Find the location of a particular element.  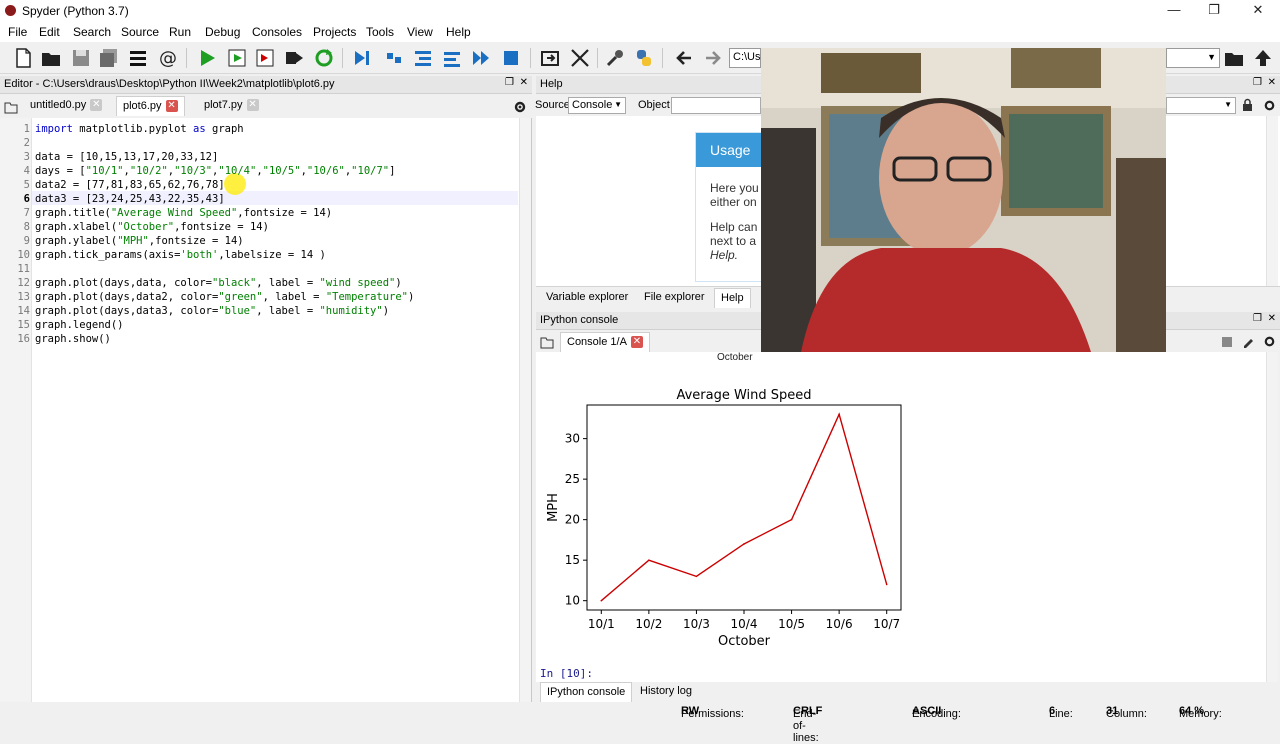

menu-consoles: Consoles is located at coordinates (277, 32).